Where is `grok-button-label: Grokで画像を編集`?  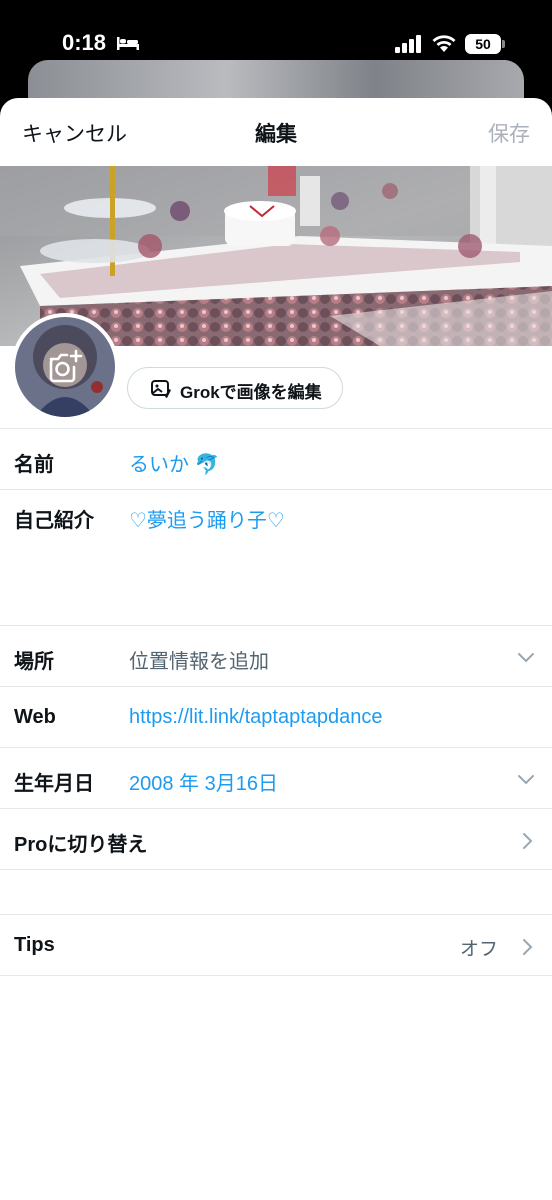
grok-button-label: Grokで画像を編集 is located at coordinates (251, 392).